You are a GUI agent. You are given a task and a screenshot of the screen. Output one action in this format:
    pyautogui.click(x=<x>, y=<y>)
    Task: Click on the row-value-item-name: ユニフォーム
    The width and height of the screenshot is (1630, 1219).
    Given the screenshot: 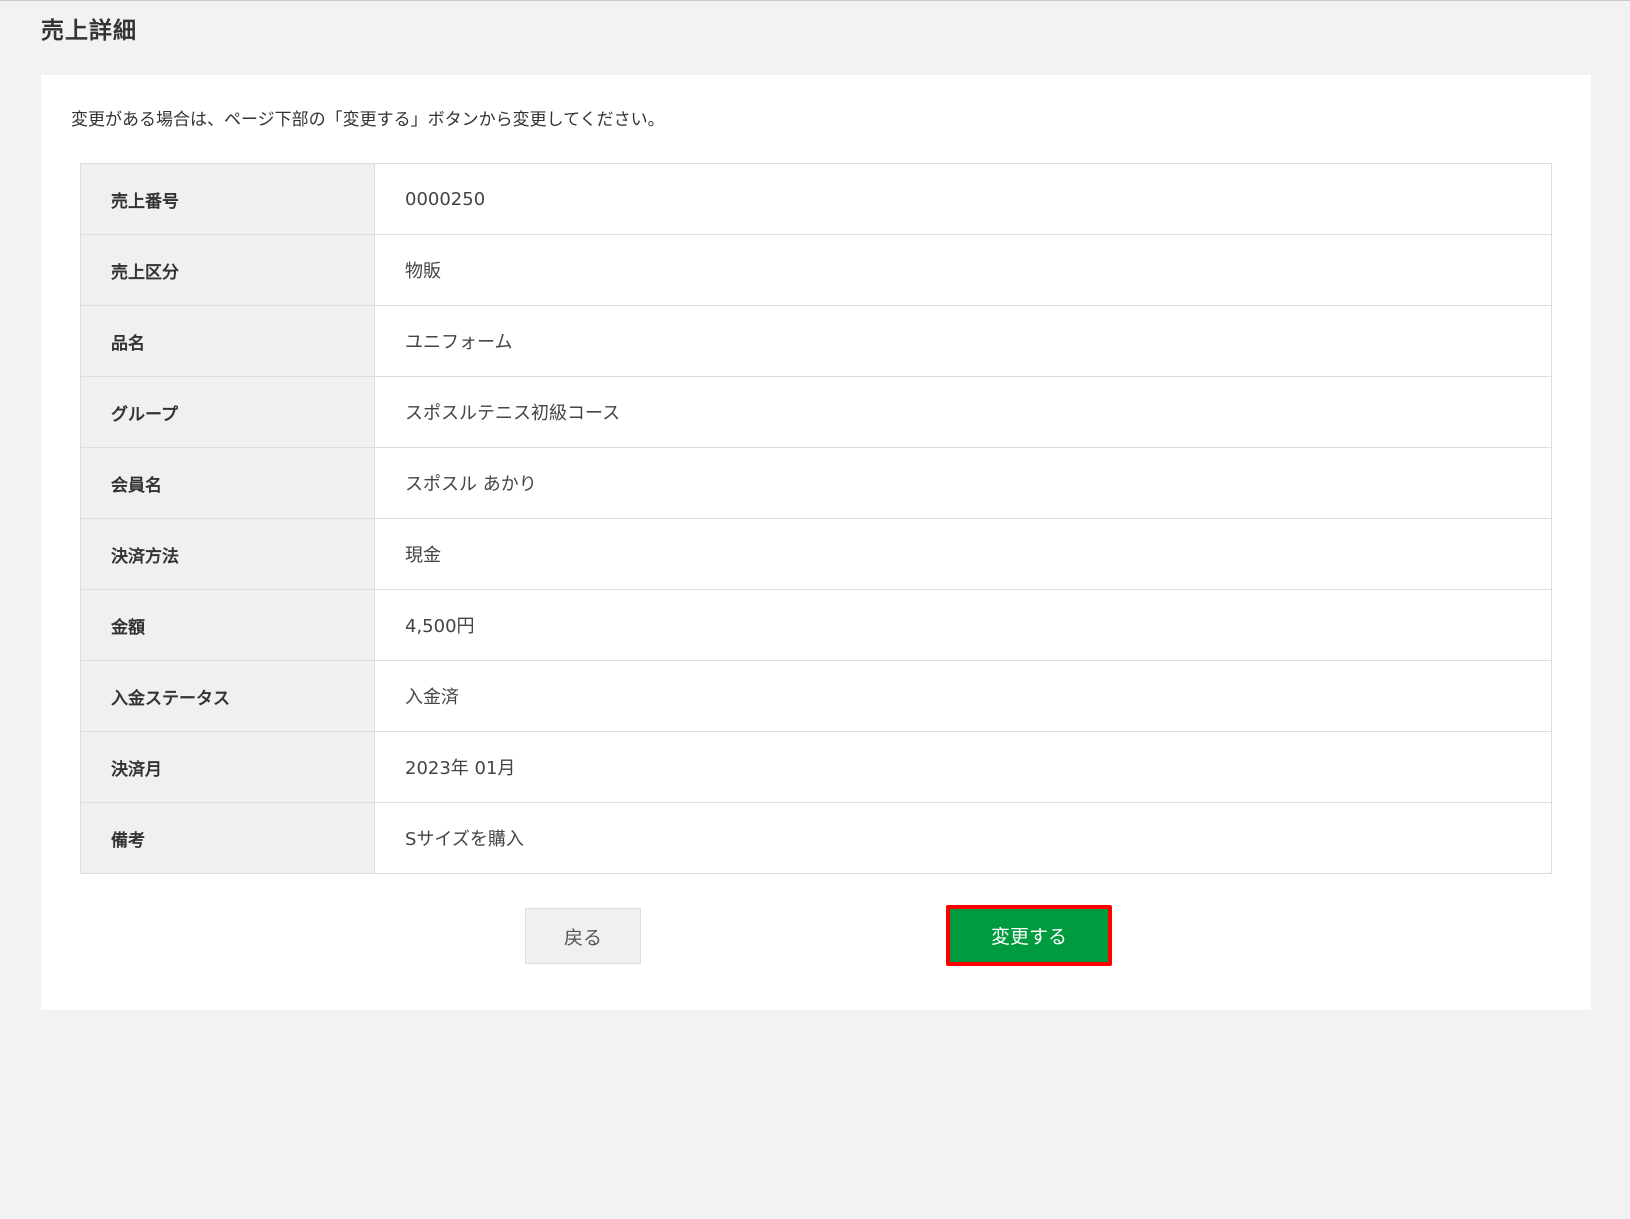 What is the action you would take?
    pyautogui.click(x=963, y=341)
    